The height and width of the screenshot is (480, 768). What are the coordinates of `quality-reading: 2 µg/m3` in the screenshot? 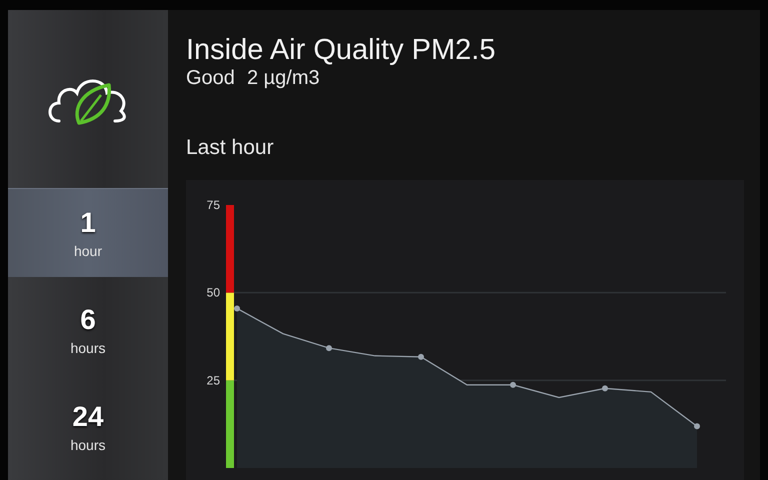 It's located at (283, 78).